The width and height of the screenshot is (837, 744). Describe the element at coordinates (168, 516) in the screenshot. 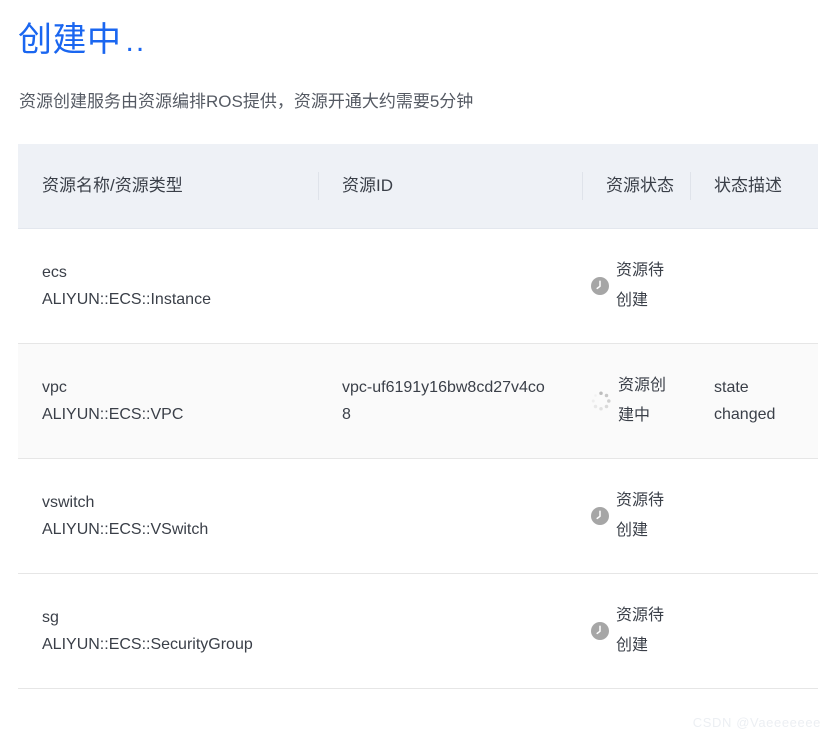

I see `cell-resource-name: vswitch ALIYUN::ECS::VSwitch` at that location.